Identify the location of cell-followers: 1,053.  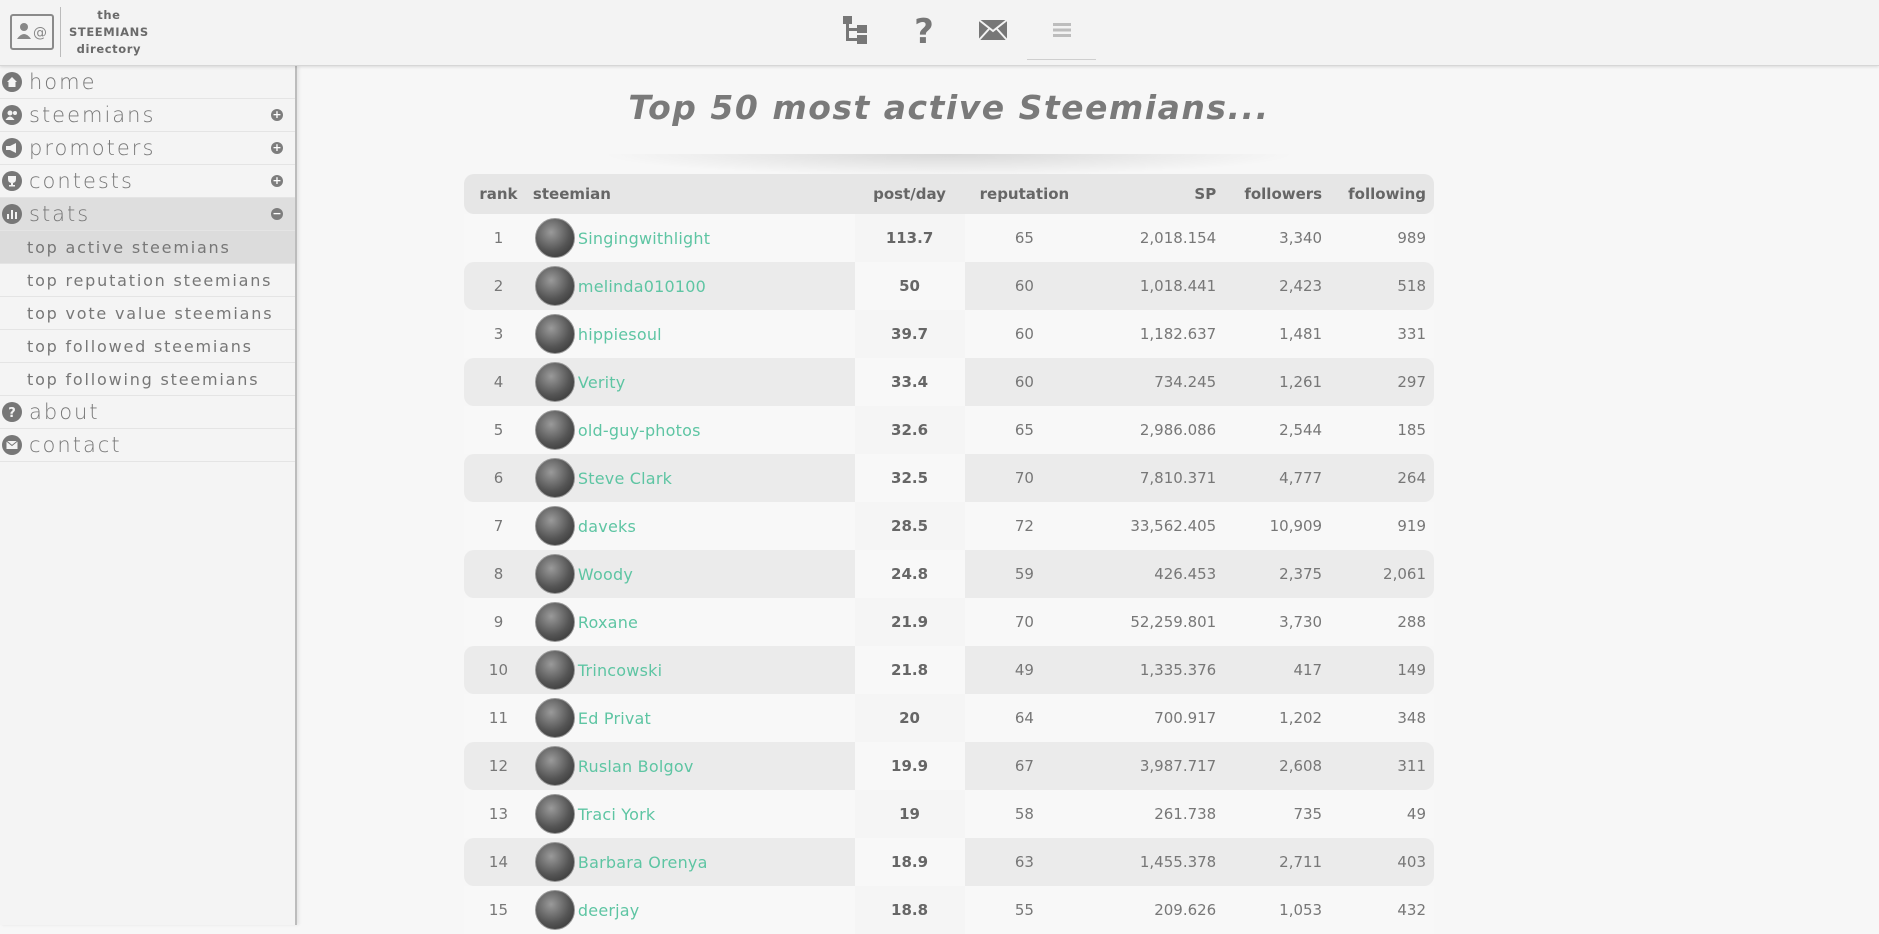
(1301, 910).